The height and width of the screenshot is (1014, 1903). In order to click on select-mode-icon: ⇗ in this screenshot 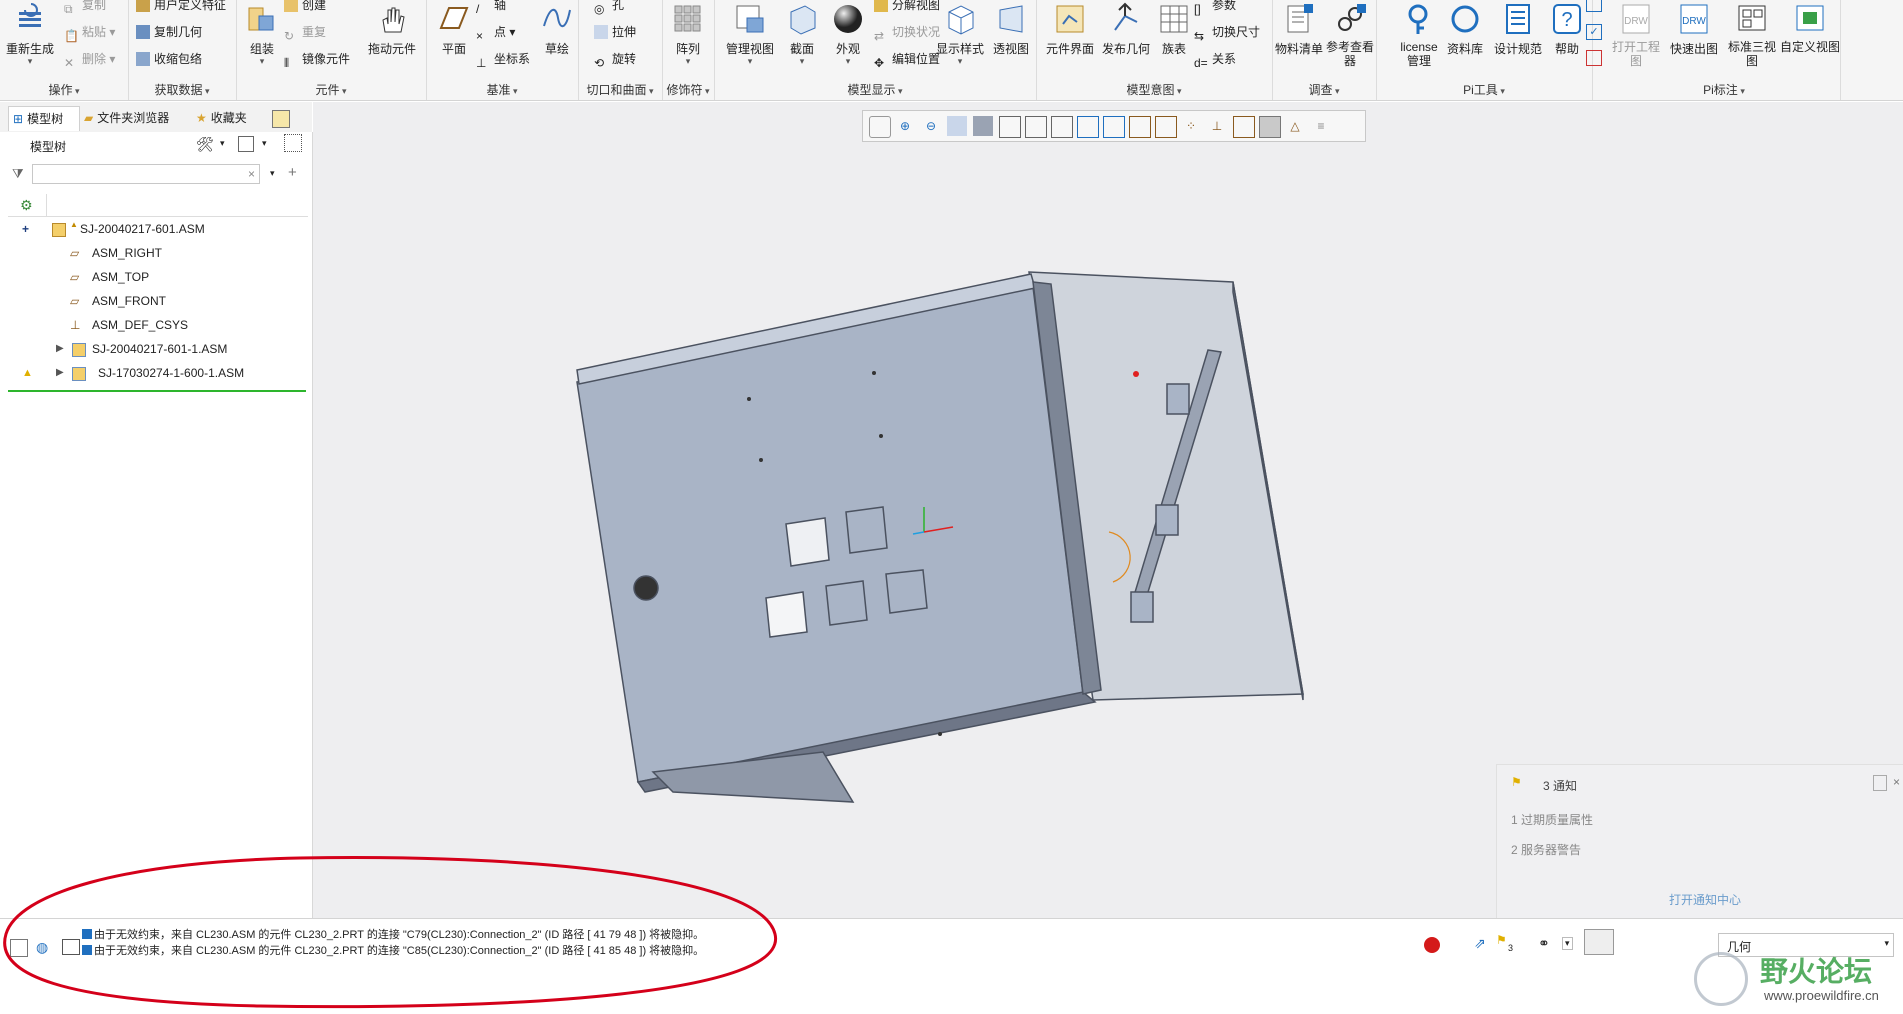, I will do `click(1480, 943)`.